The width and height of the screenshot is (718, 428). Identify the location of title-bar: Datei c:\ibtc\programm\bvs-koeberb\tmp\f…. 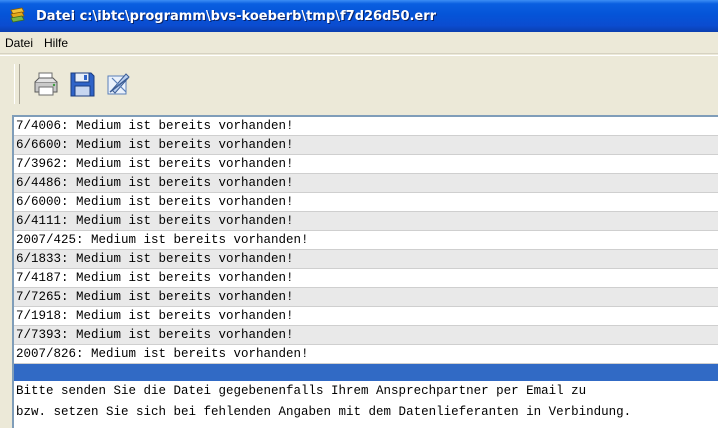
(359, 16).